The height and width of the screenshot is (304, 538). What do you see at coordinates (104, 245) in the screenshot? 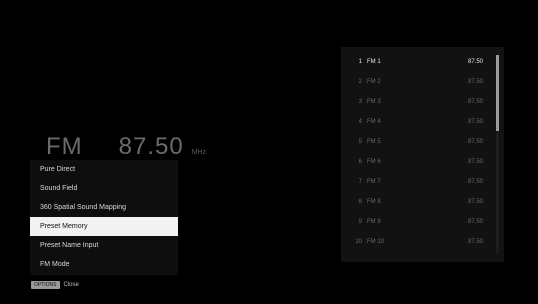
I see `menu-item-preset-name-input: Preset Name Input` at bounding box center [104, 245].